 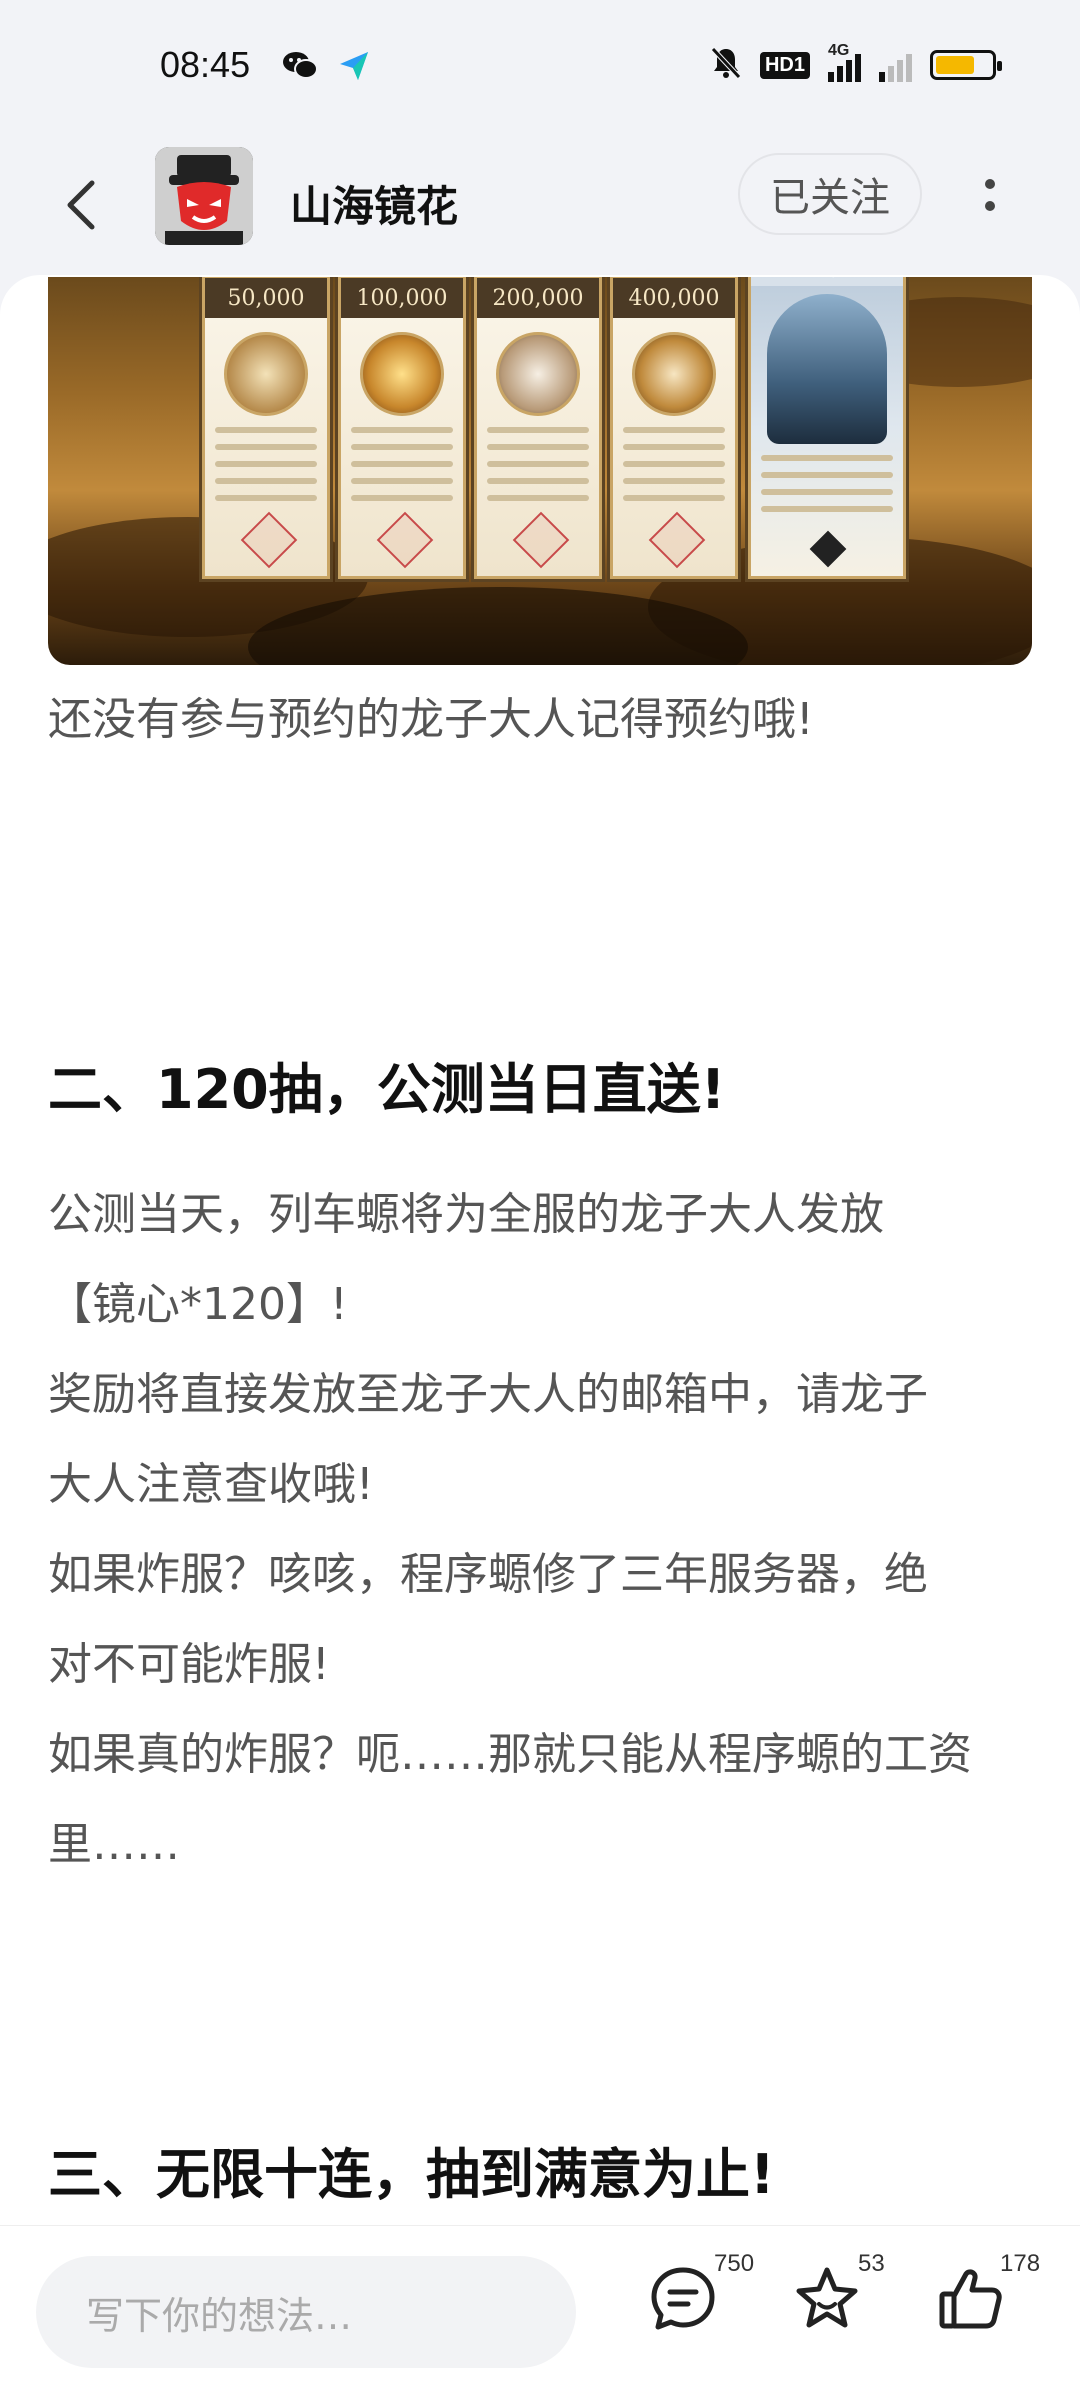 I want to click on favorite-button, so click(x=827, y=2299).